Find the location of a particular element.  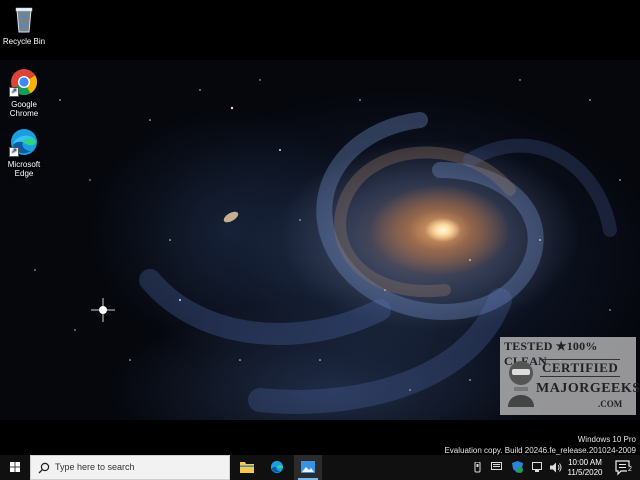

notification-count-badge: 2 is located at coordinates (630, 470).